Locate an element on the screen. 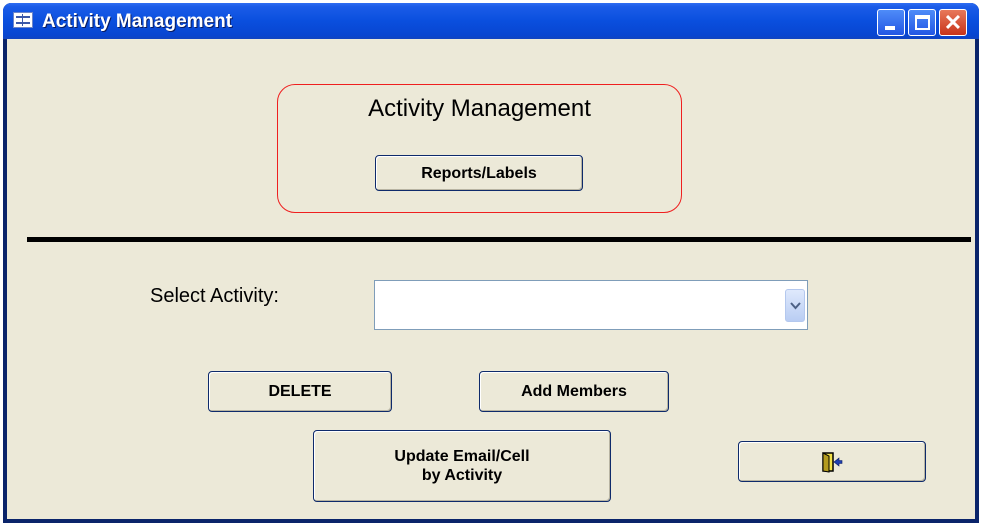 This screenshot has height=527, width=984. maximize-icon is located at coordinates (922, 22).